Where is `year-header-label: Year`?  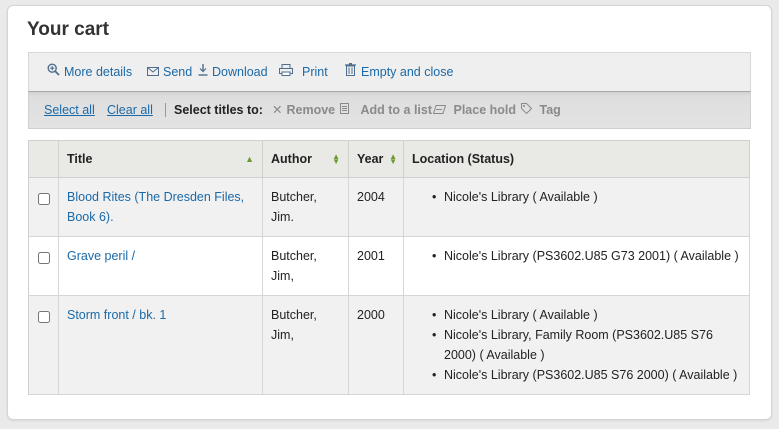 year-header-label: Year is located at coordinates (370, 159).